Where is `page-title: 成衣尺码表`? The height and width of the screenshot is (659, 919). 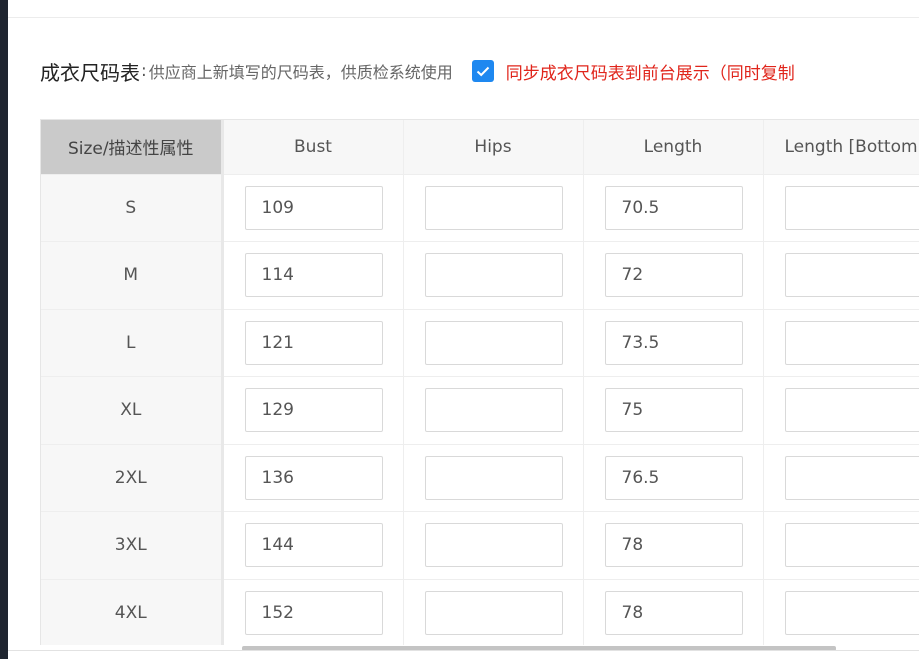
page-title: 成衣尺码表 is located at coordinates (90, 72).